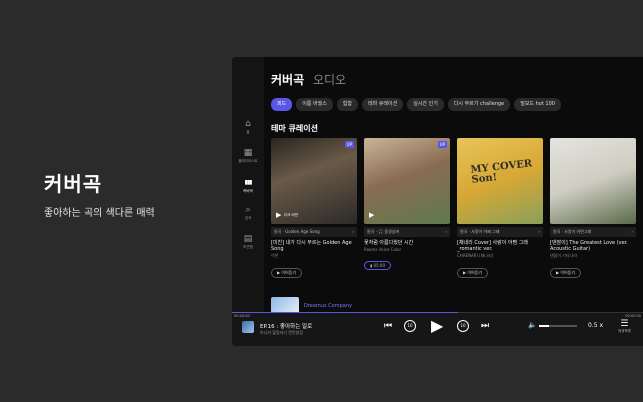 The height and width of the screenshot is (402, 643). I want to click on tab-audio: 오디오, so click(329, 80).